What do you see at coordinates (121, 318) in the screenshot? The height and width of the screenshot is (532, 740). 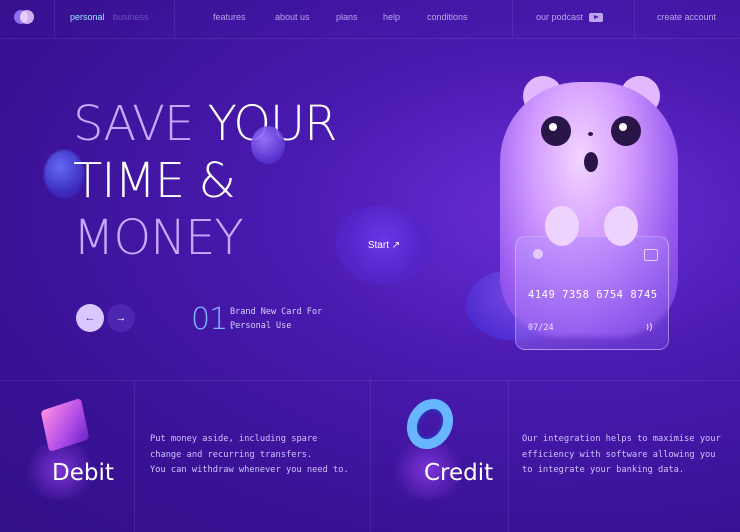 I see `next-slide-button: →` at bounding box center [121, 318].